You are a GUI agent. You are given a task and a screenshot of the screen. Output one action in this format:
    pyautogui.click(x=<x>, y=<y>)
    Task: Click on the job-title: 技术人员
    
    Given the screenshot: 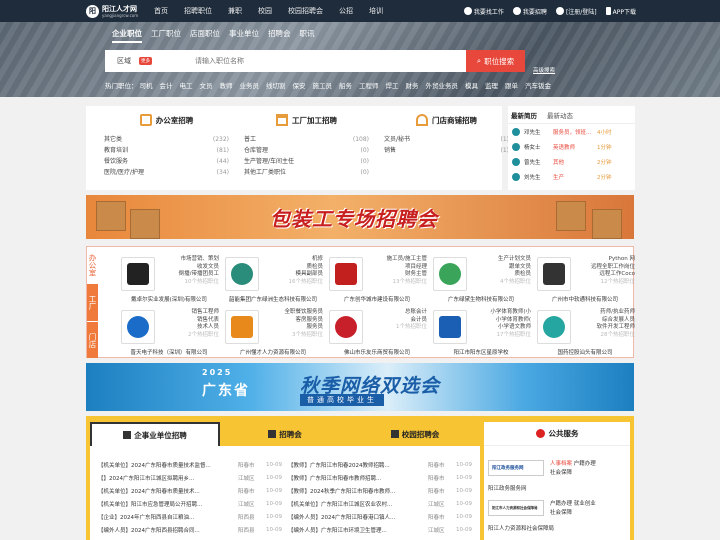 What is the action you would take?
    pyautogui.click(x=203, y=328)
    